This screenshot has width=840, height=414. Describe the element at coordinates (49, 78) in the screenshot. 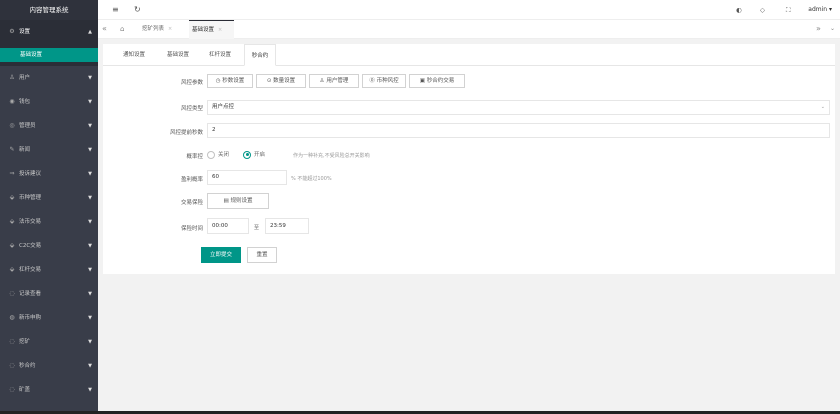

I see `sidebar-item-user: ♙ 用户 ▼` at that location.